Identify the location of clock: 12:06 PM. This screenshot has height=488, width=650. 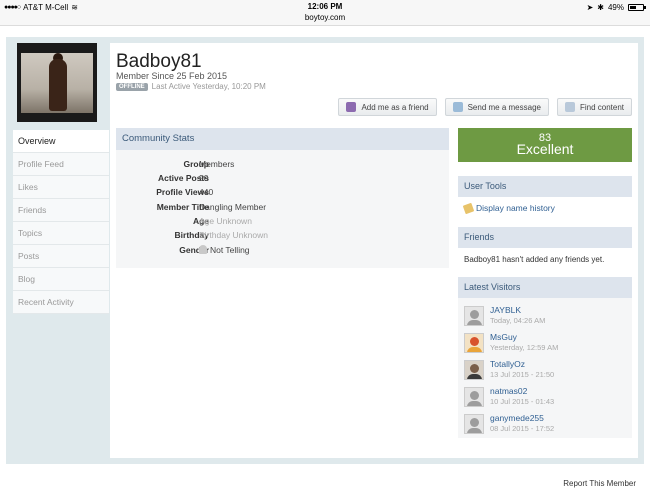
(325, 6).